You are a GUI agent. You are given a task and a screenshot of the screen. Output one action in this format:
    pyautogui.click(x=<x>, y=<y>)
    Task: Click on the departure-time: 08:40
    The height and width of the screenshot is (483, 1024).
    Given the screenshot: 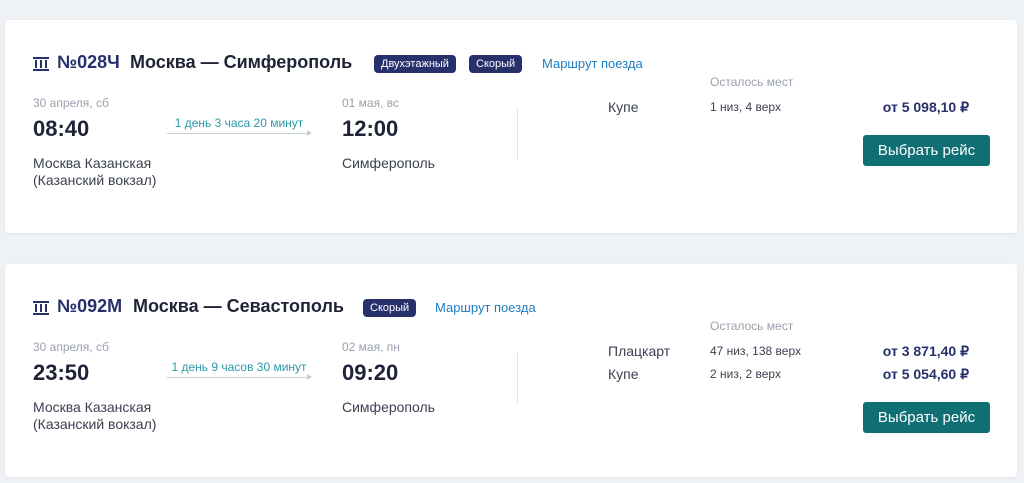 What is the action you would take?
    pyautogui.click(x=61, y=128)
    